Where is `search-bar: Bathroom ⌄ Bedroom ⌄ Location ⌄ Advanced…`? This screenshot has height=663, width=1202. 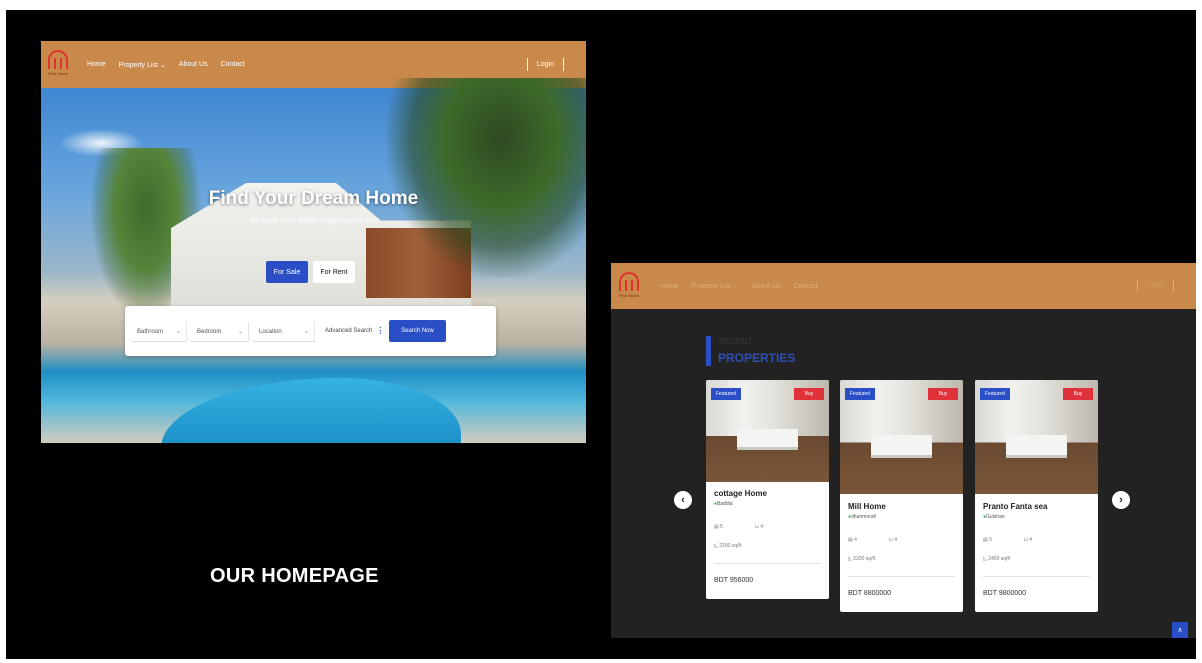 search-bar: Bathroom ⌄ Bedroom ⌄ Location ⌄ Advanced… is located at coordinates (310, 331).